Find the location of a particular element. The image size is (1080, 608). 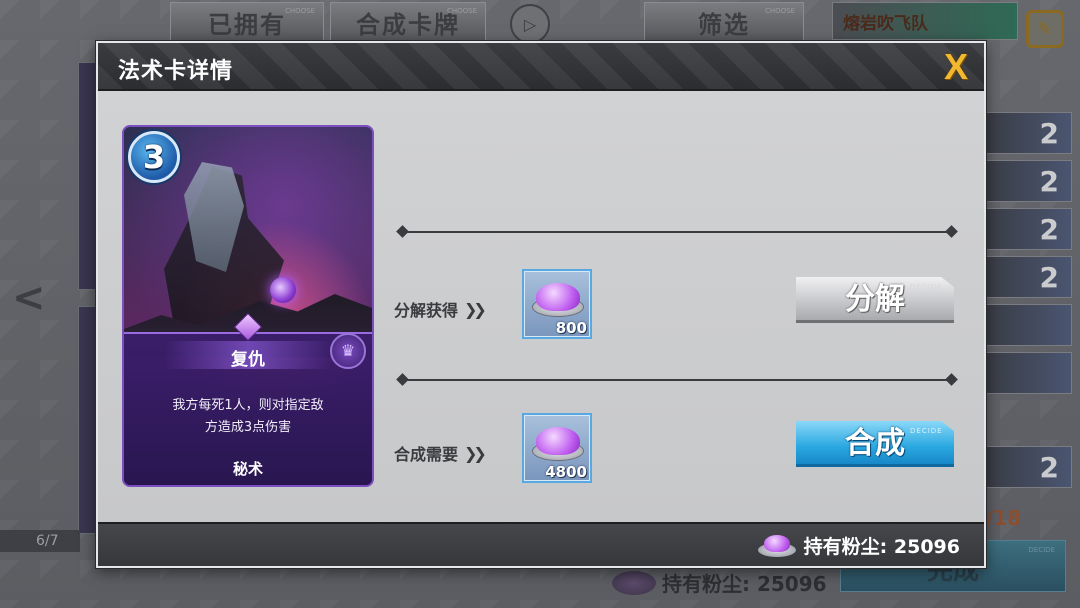

craft-dust-cost: 4800 is located at coordinates (557, 448).